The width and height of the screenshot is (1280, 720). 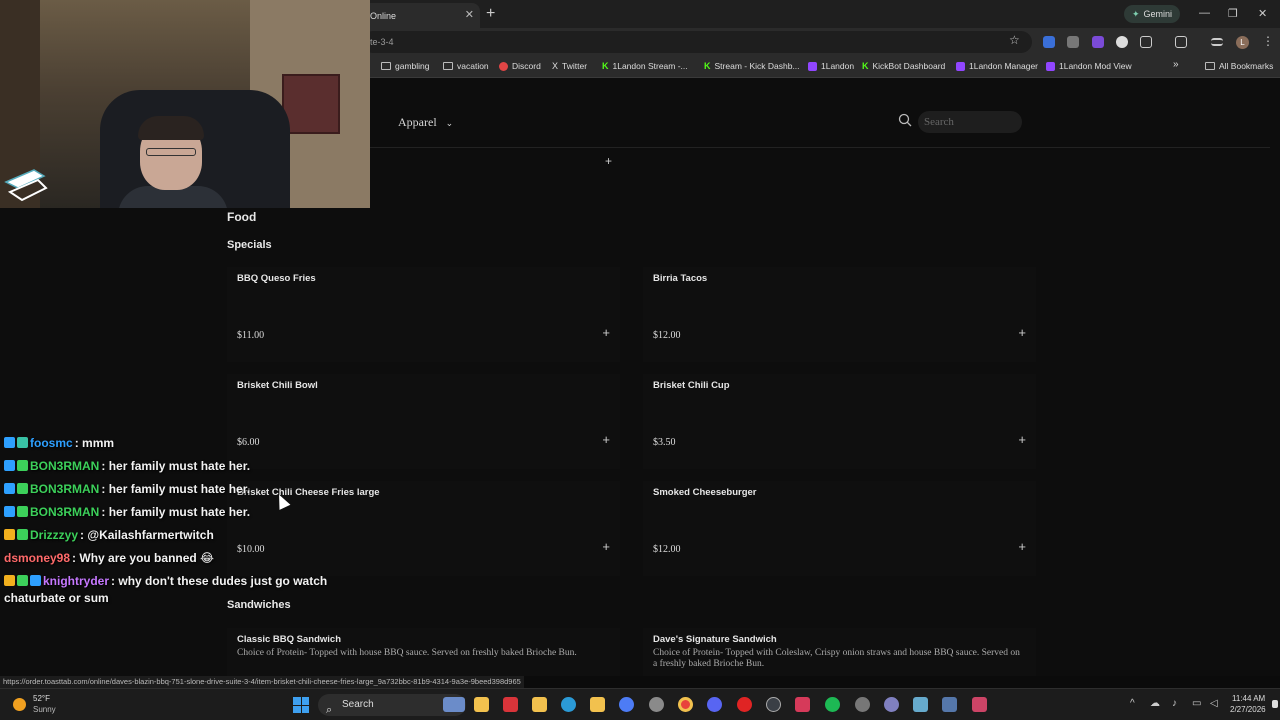 I want to click on streamlabs-icon, so click(x=891, y=704).